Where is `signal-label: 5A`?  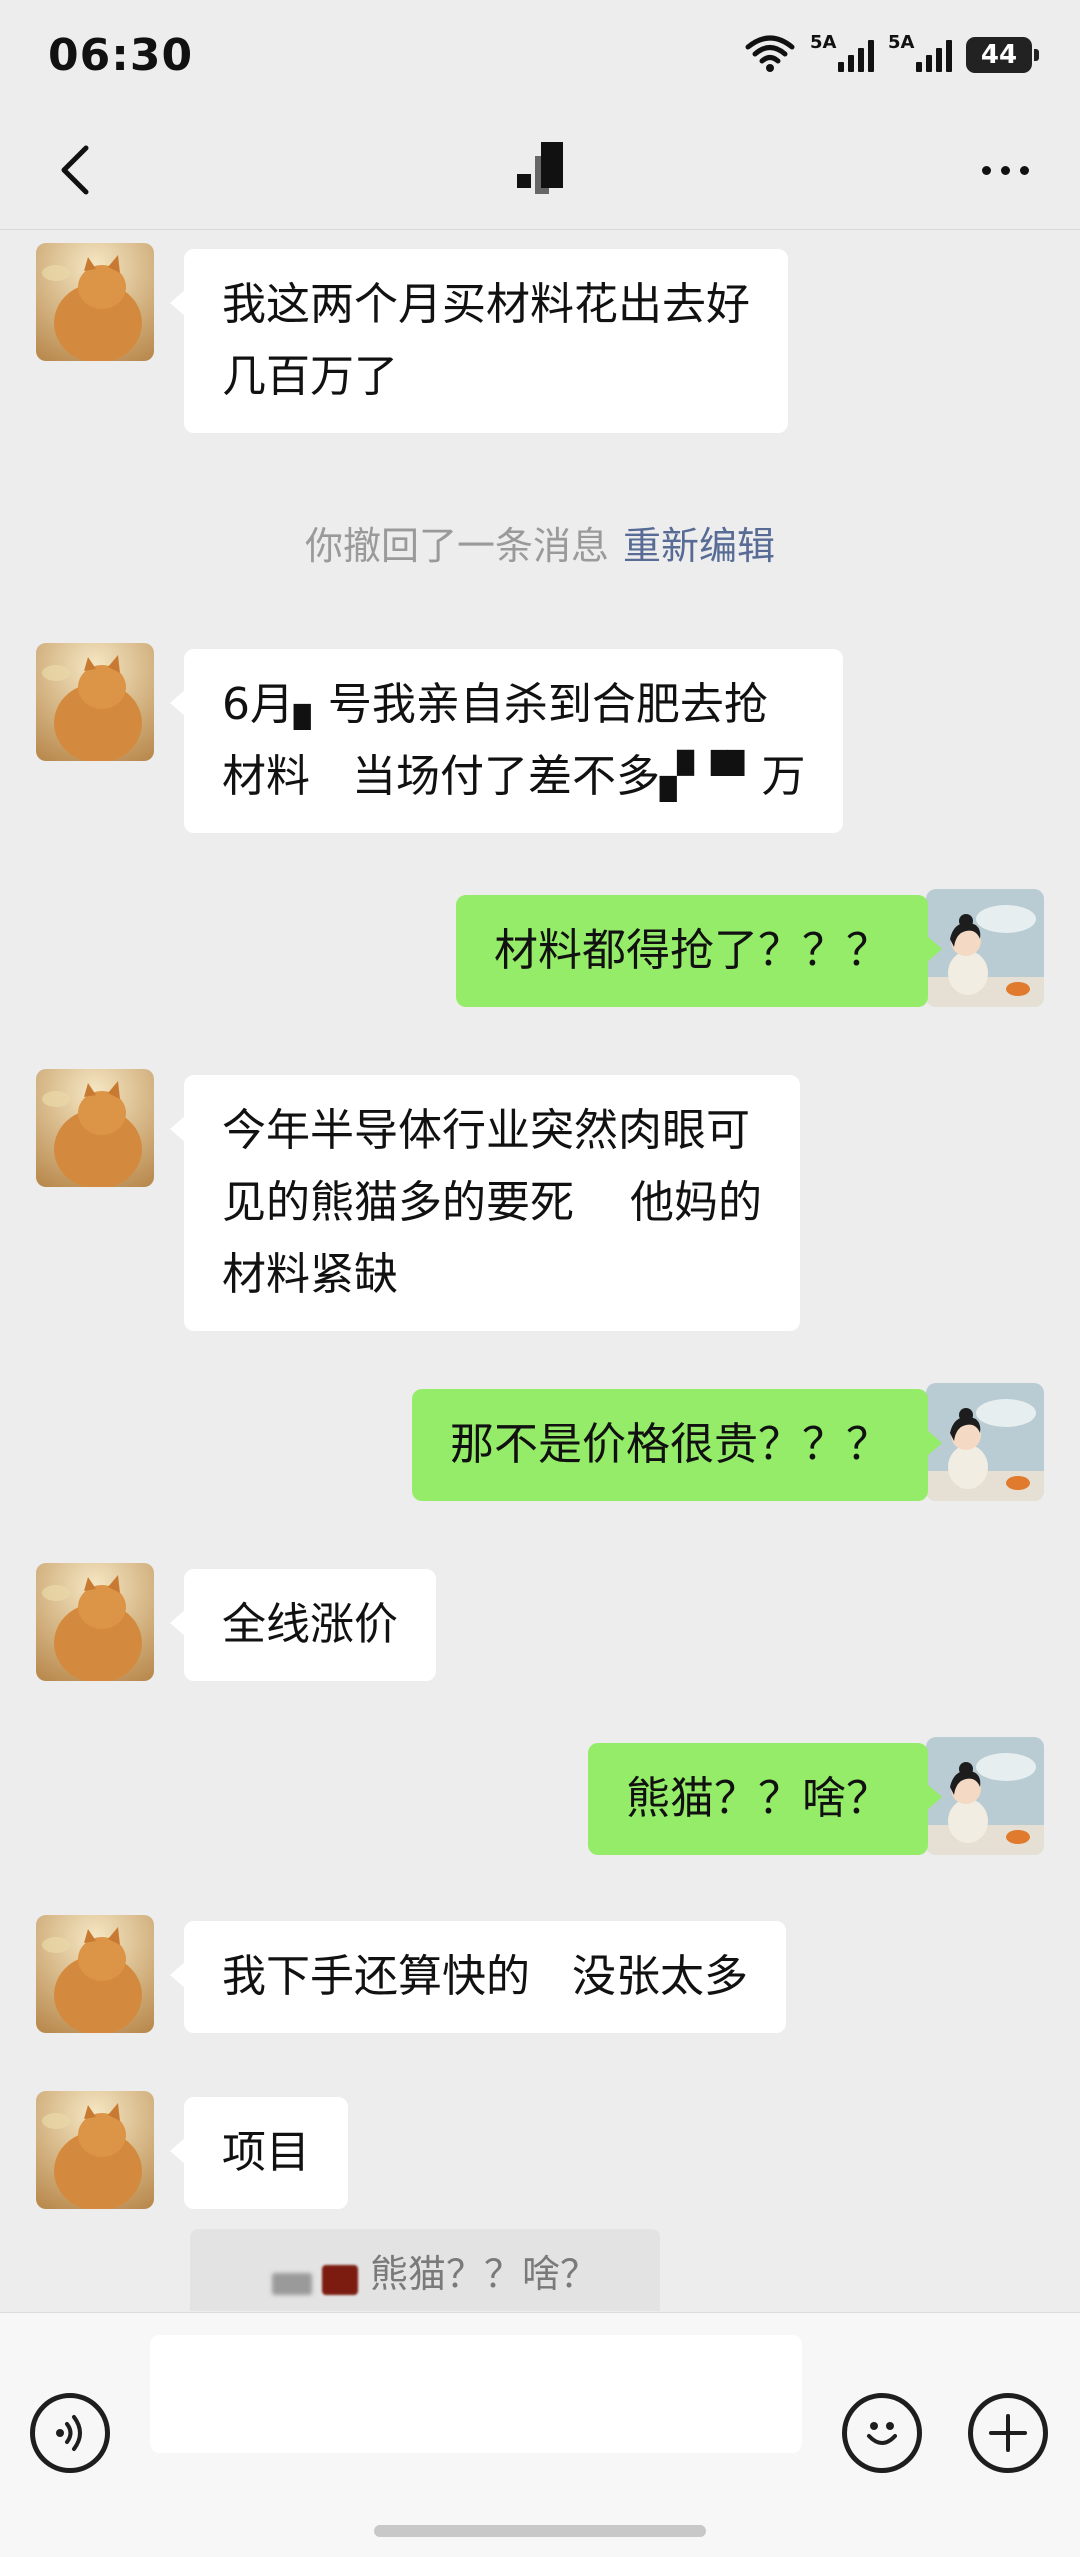
signal-label: 5A is located at coordinates (823, 42).